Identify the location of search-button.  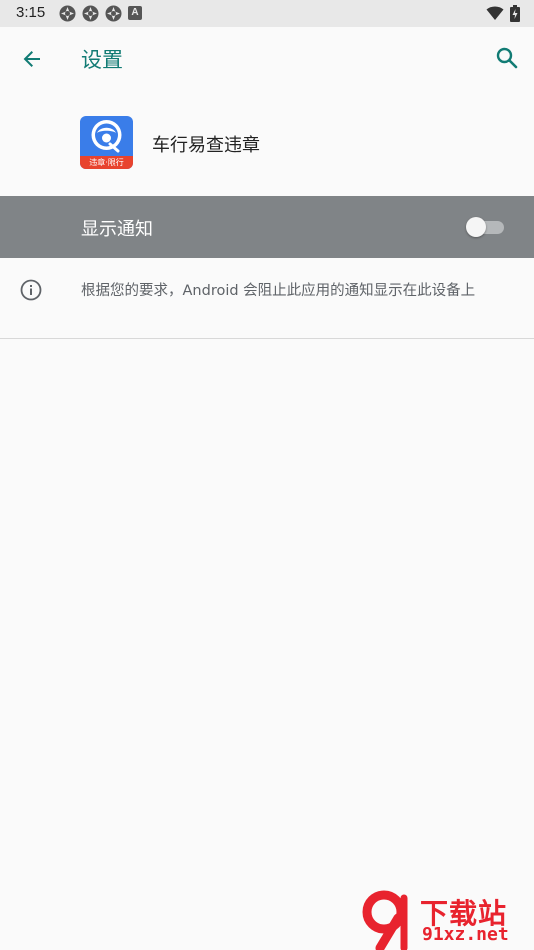
(507, 58).